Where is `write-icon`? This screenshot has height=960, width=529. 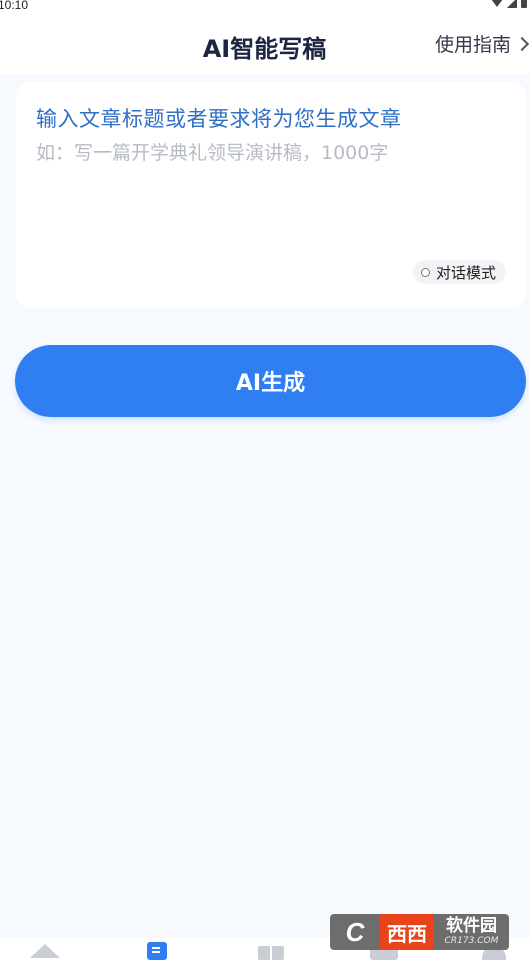 write-icon is located at coordinates (157, 951).